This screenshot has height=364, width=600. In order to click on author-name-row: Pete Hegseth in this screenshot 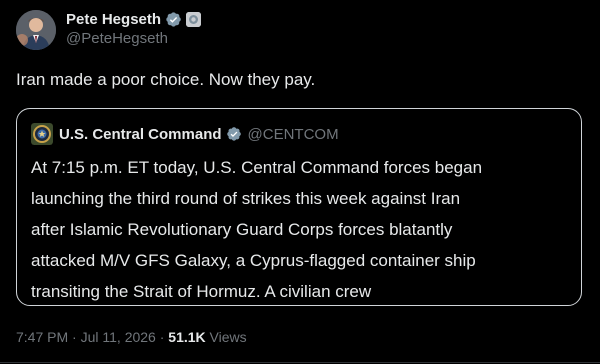, I will do `click(134, 19)`.